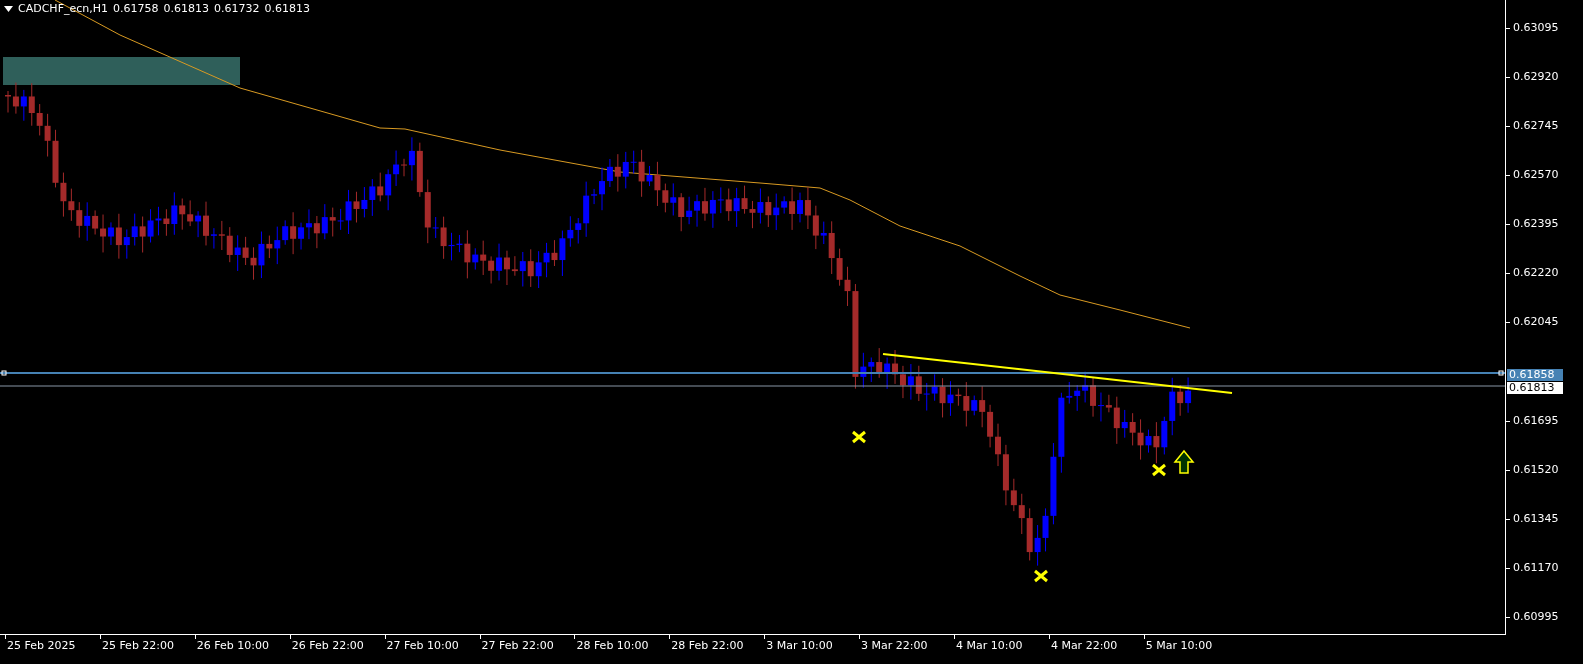  Describe the element at coordinates (1536, 27) in the screenshot. I see `price-axis-label: 0.63095` at that location.